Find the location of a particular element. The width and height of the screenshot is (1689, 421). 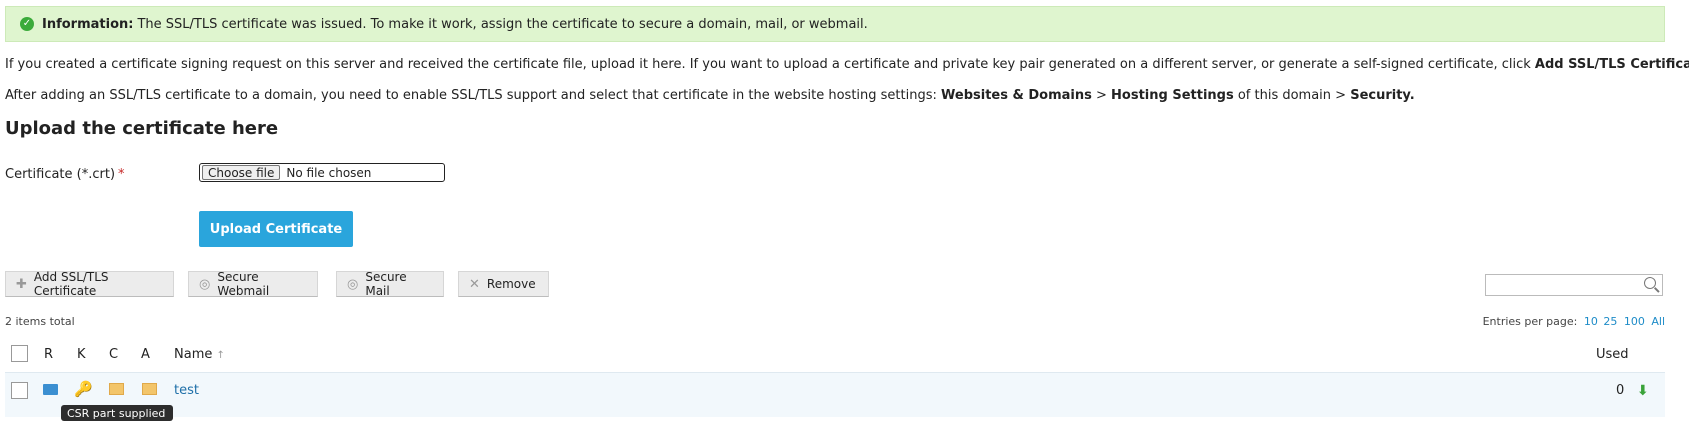

file-status: No file chosen is located at coordinates (329, 172).